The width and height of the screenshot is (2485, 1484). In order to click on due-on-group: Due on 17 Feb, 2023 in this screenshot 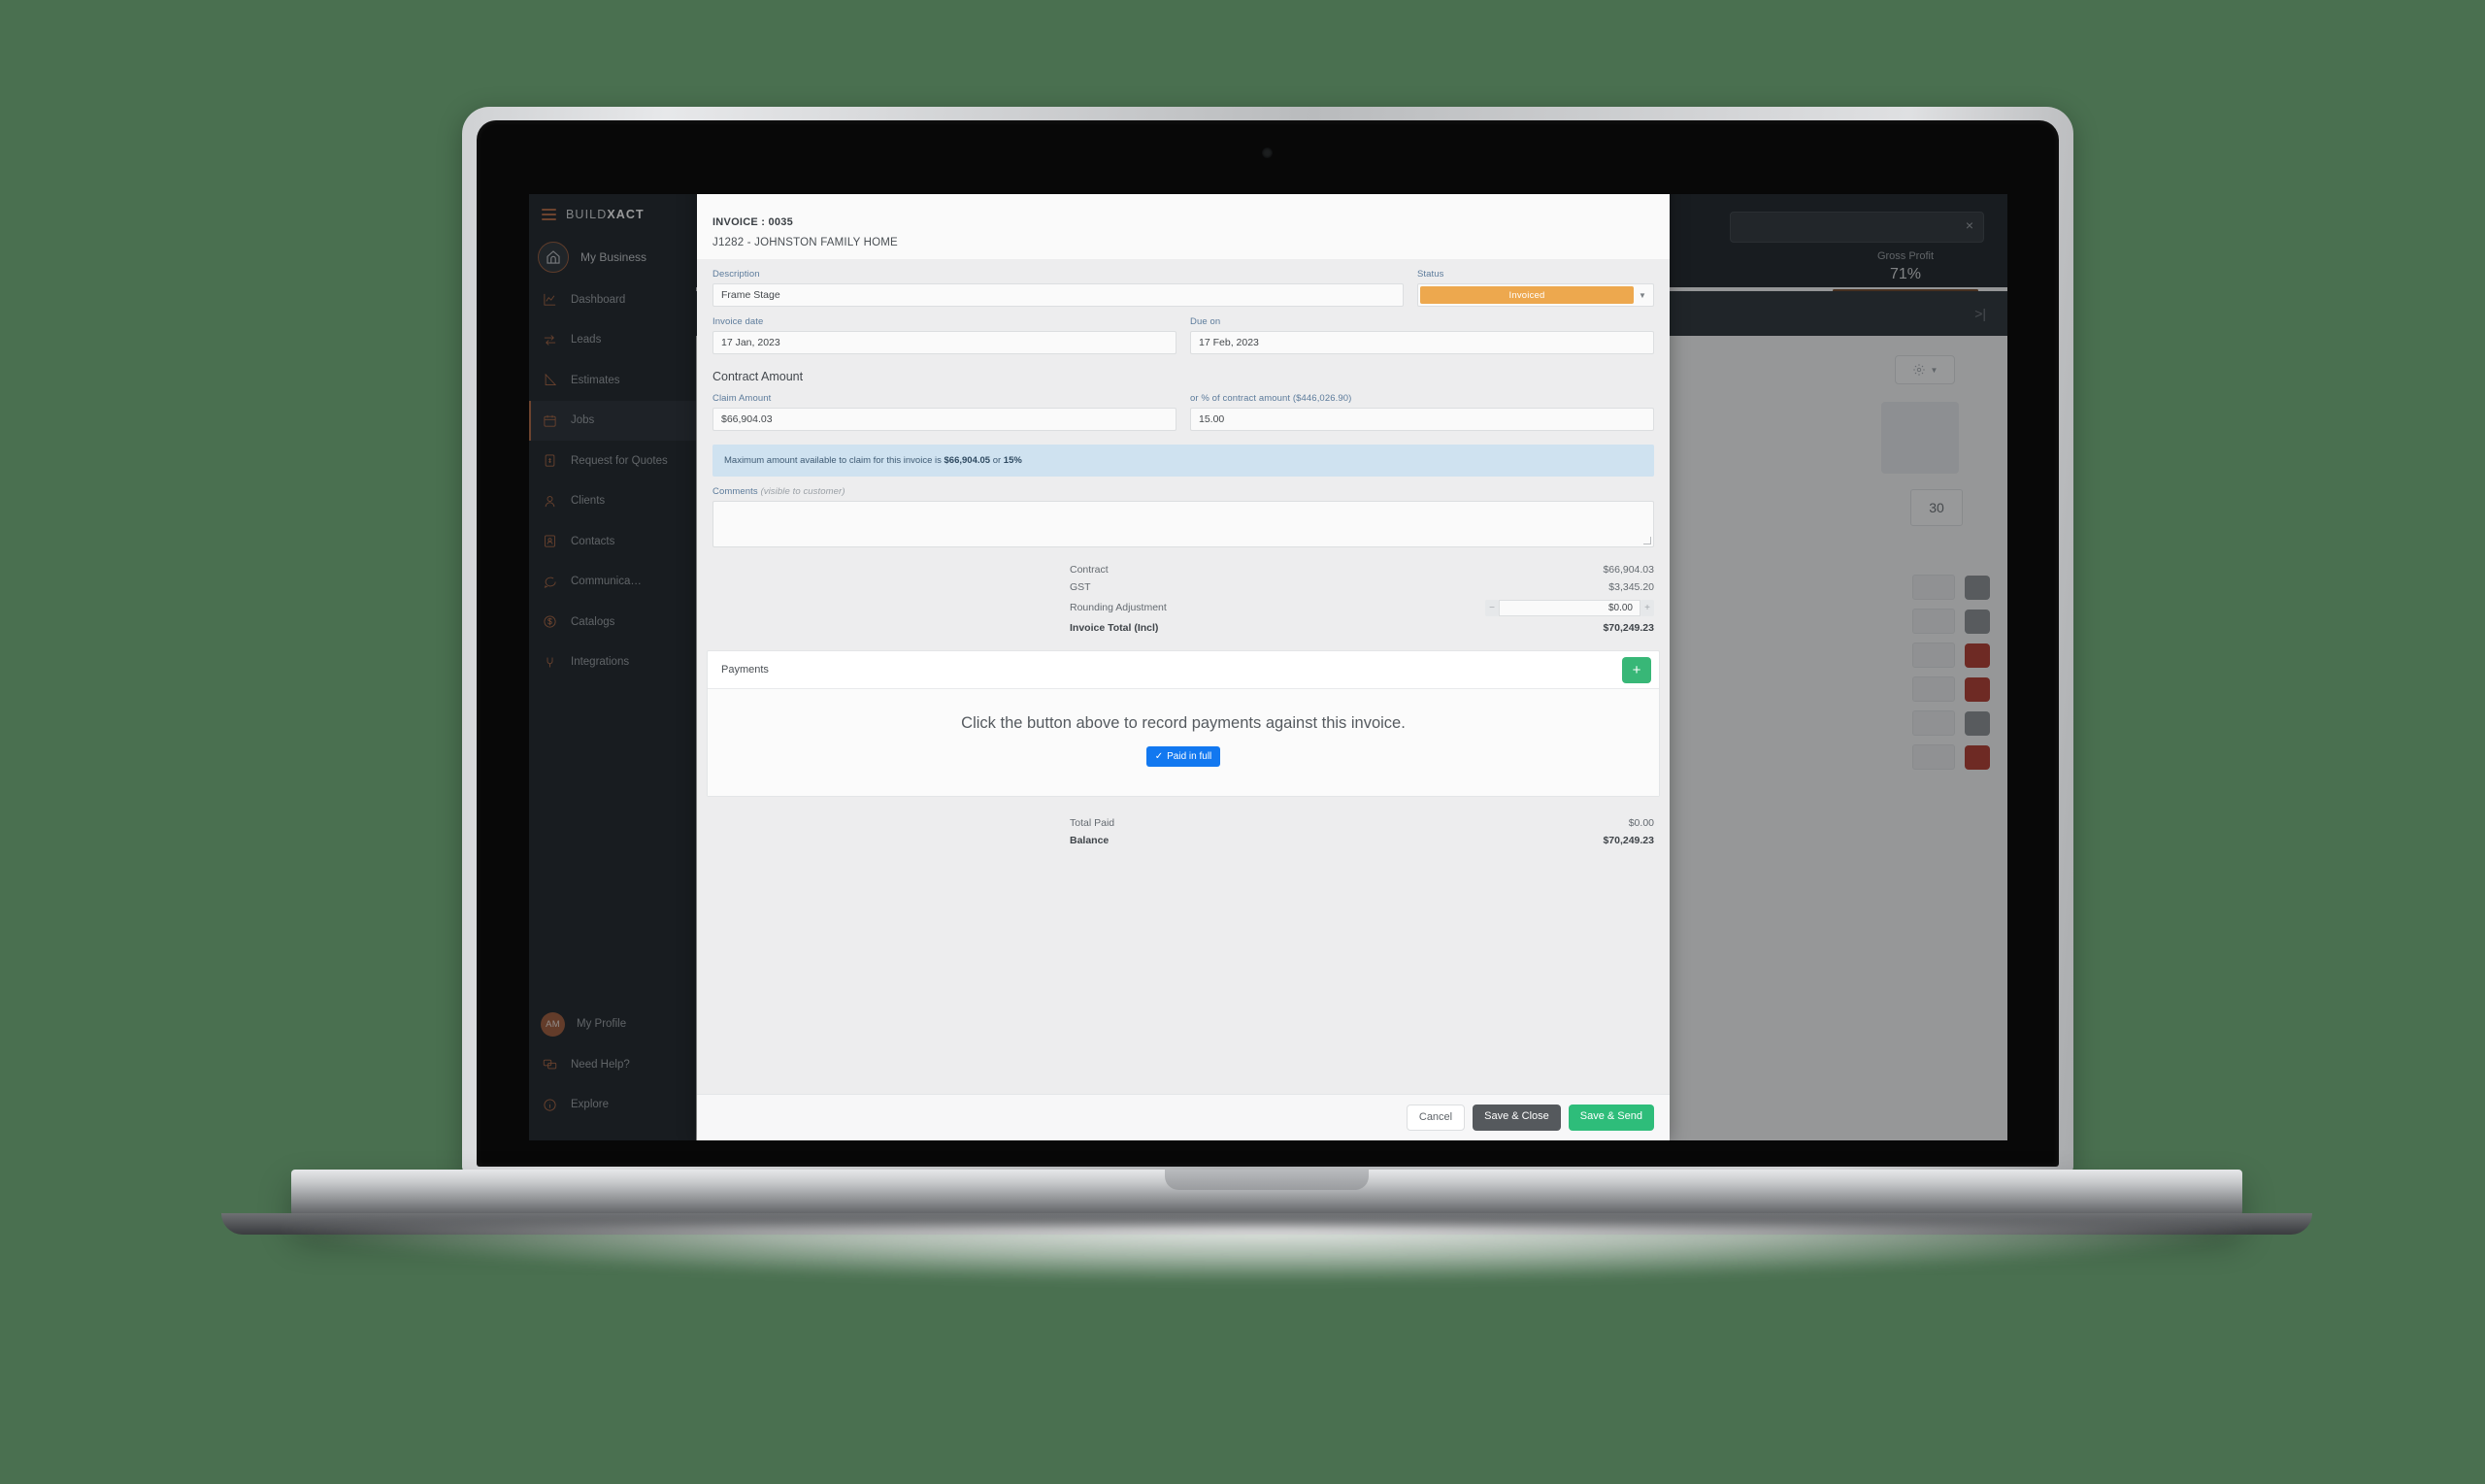, I will do `click(1422, 330)`.